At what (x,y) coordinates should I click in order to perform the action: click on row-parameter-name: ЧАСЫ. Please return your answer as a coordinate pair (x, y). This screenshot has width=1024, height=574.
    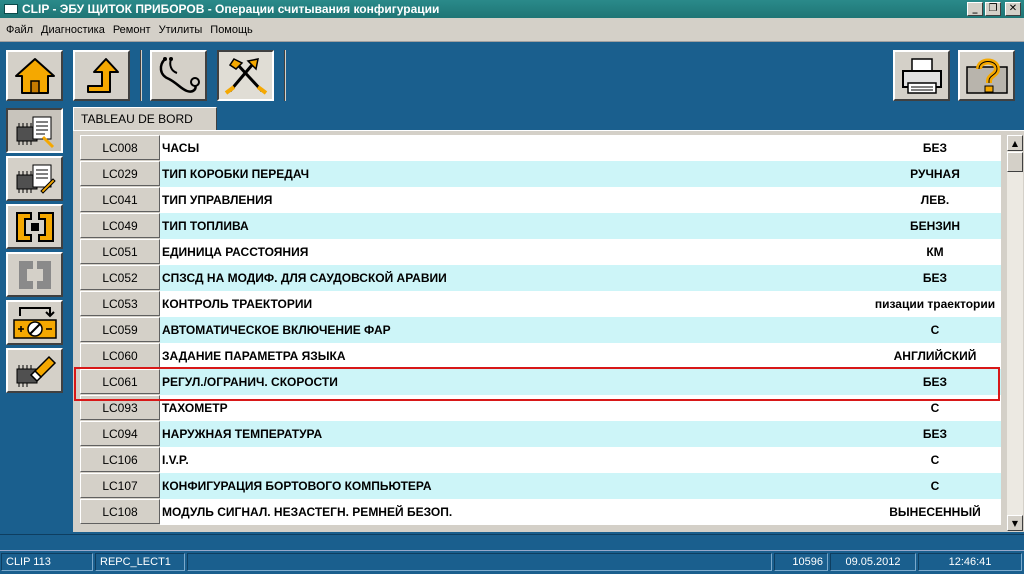
    Looking at the image, I should click on (181, 148).